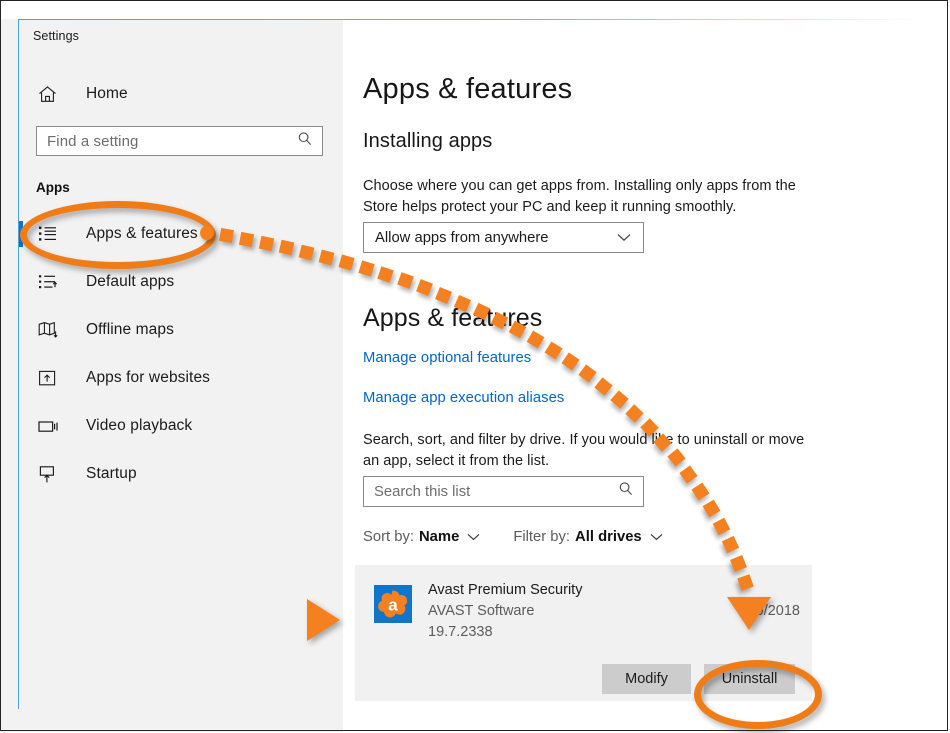  Describe the element at coordinates (18, 364) in the screenshot. I see `window-border-left` at that location.